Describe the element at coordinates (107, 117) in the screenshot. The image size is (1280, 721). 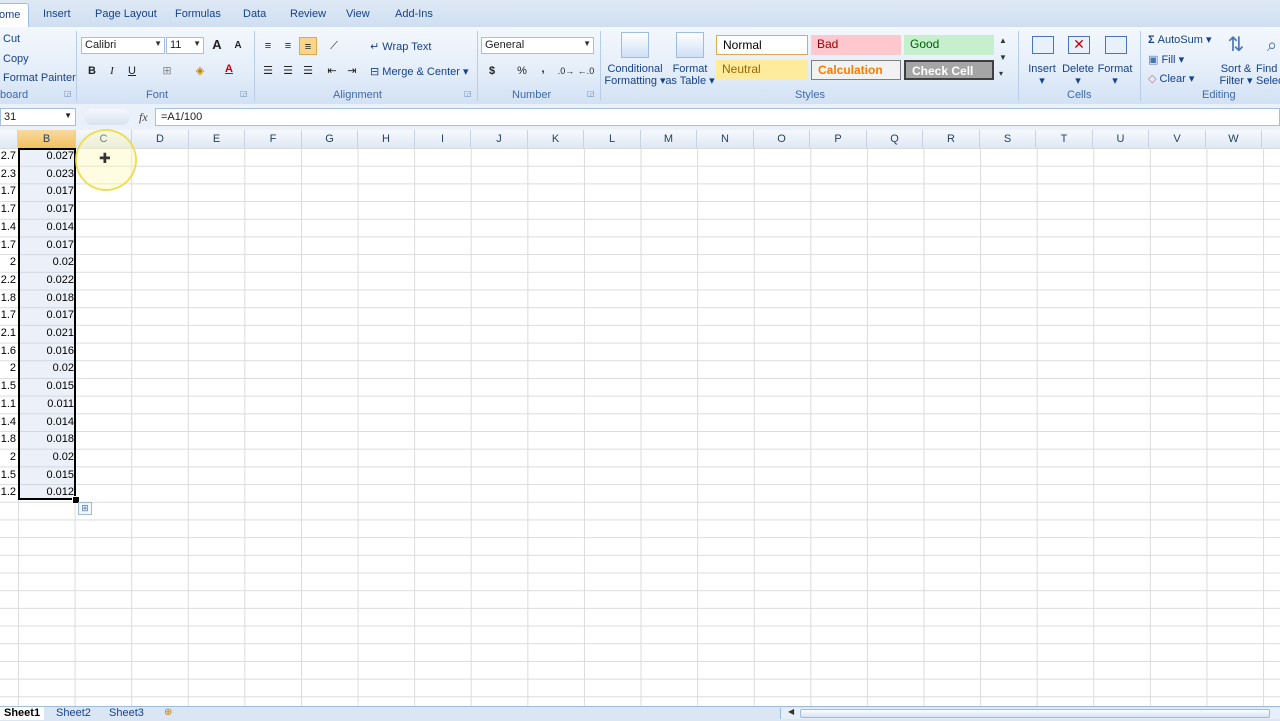
I see `formula-bar-splitter` at that location.